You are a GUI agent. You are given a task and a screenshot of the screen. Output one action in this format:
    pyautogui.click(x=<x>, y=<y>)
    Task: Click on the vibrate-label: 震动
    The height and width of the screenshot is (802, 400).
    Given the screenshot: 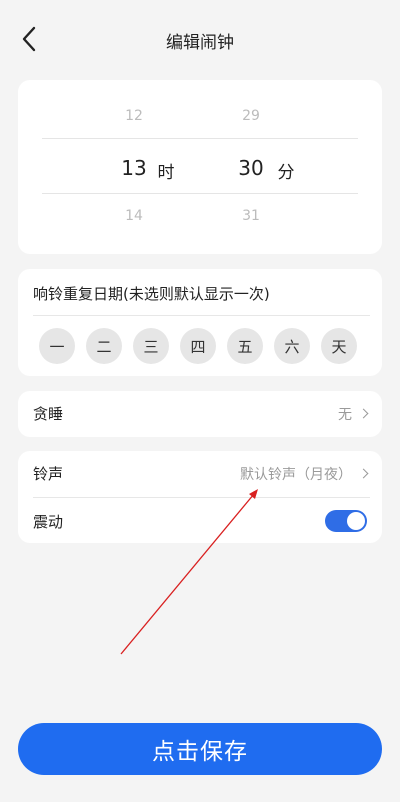 What is the action you would take?
    pyautogui.click(x=48, y=521)
    